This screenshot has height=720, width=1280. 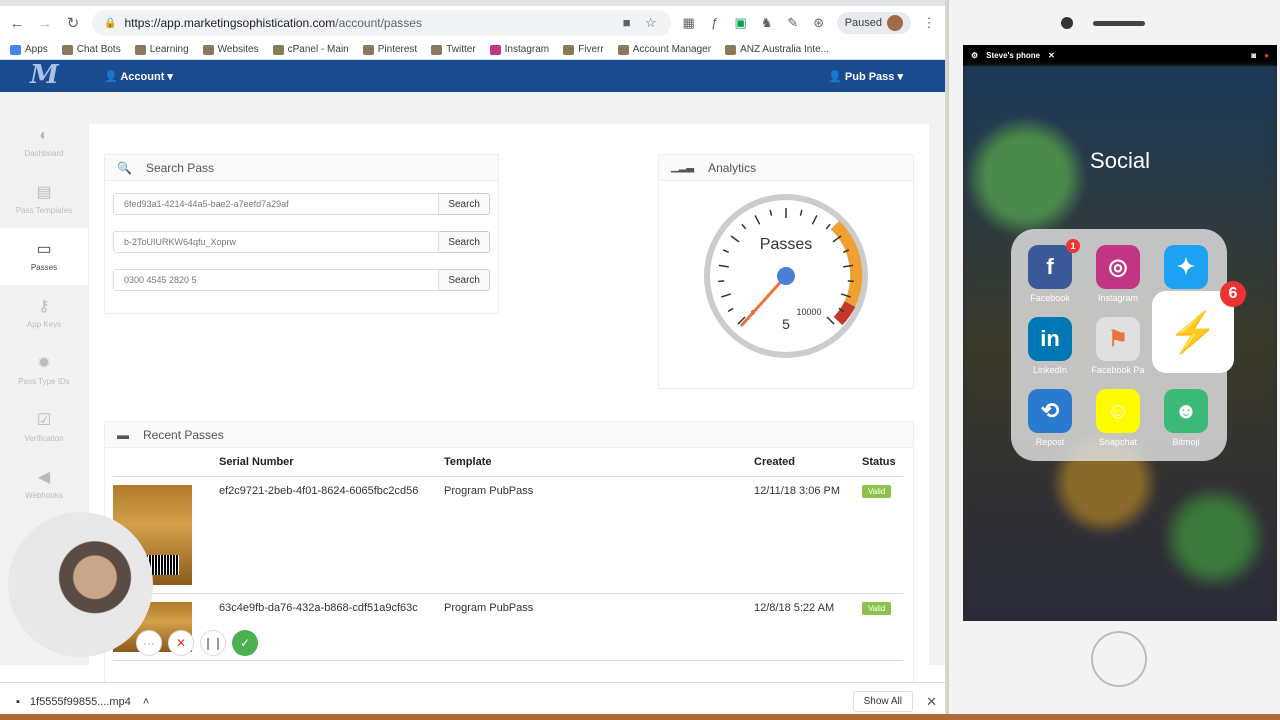 I want to click on chrome-sync-icon: ⊛, so click(x=819, y=23).